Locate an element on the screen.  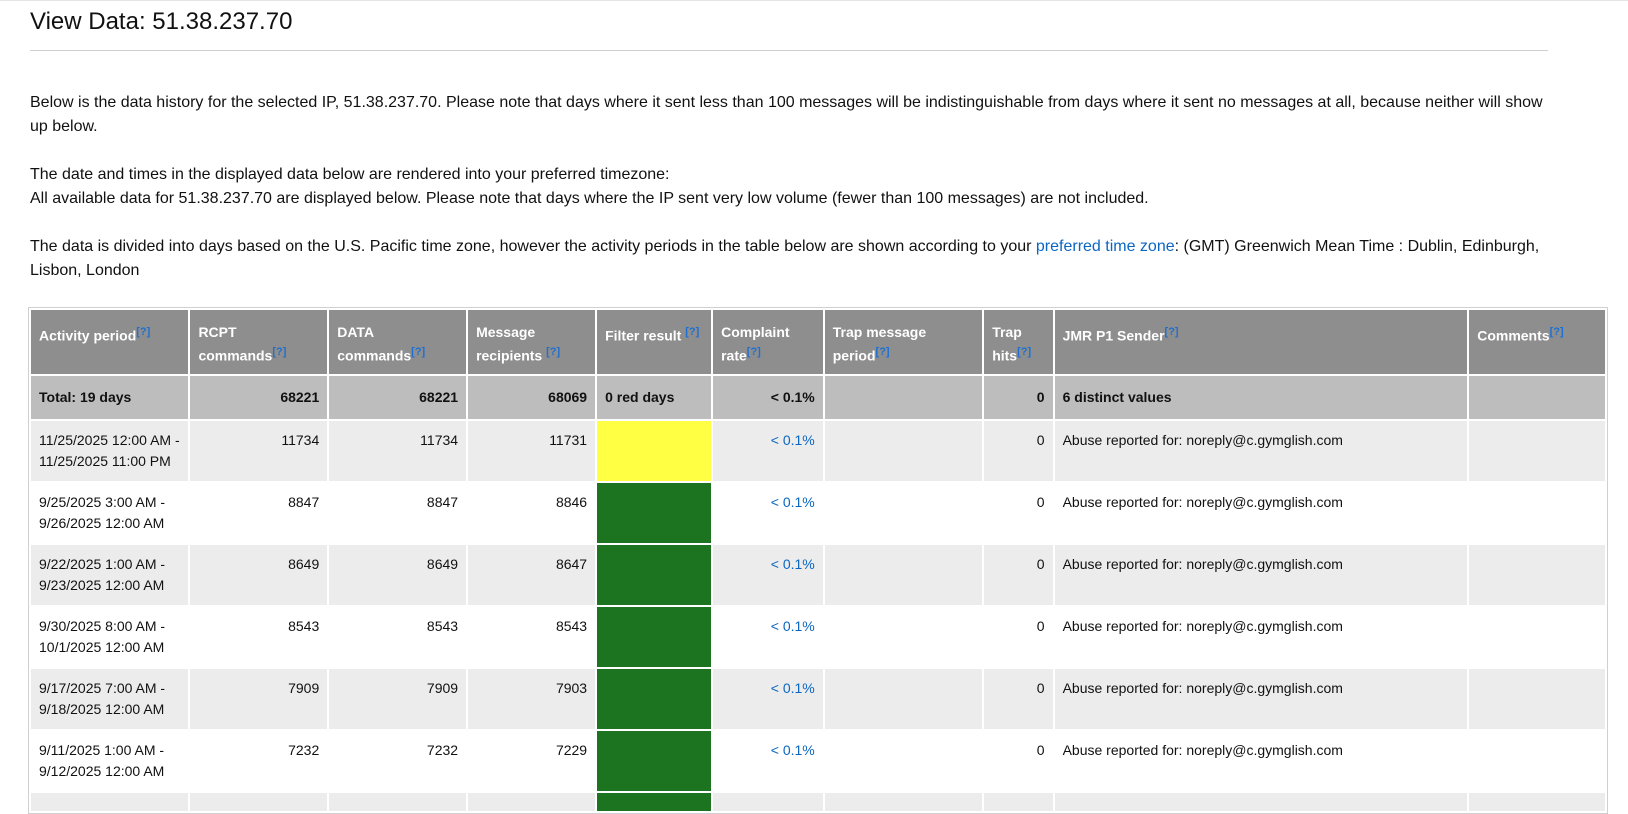
activity-period-cell: 9/22/2025 1:00 AM - 9/23/2025 12:00 AM is located at coordinates (110, 574).